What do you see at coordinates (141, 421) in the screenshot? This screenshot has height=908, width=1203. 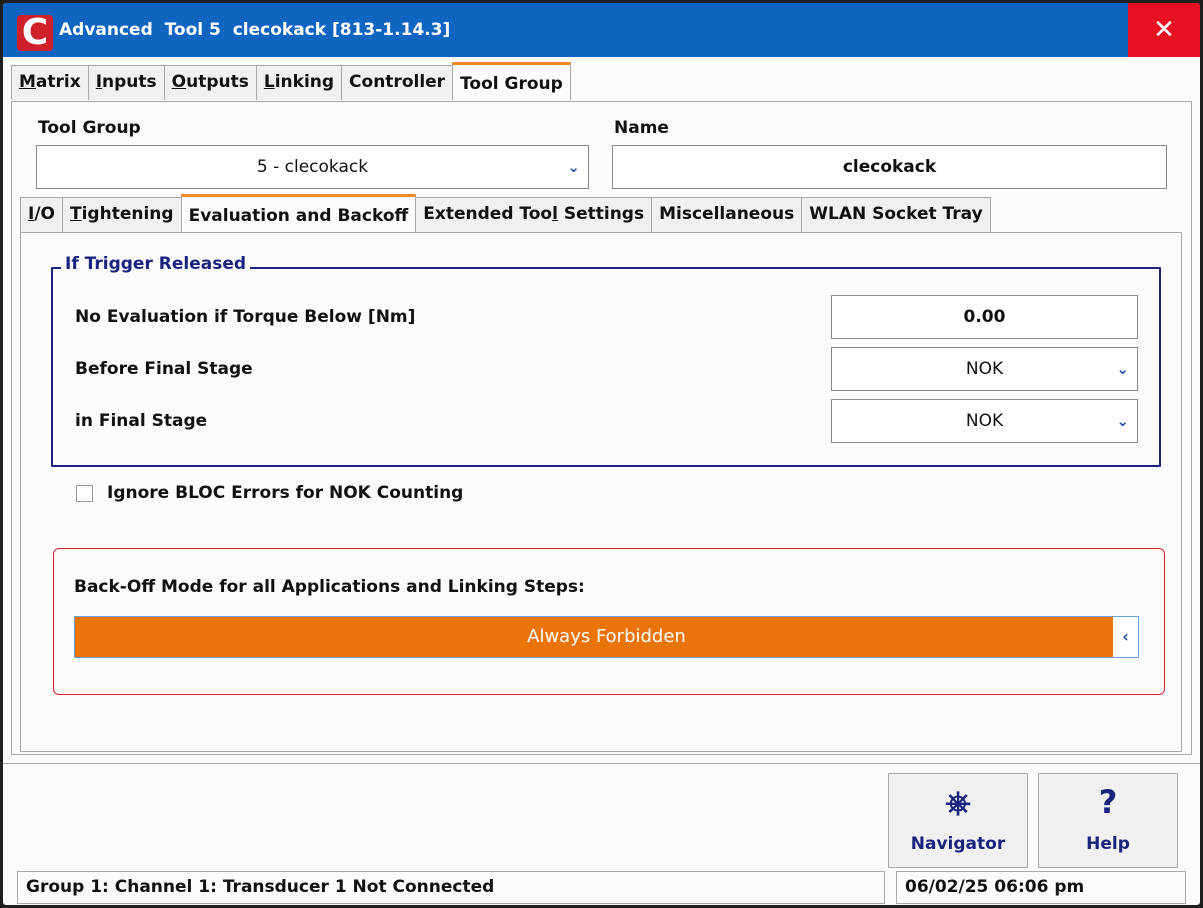 I see `in-final-stage-label: in Final Stage` at bounding box center [141, 421].